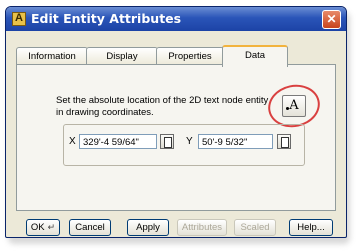 This screenshot has height=252, width=360. I want to click on cancel-button: Cancel, so click(90, 227).